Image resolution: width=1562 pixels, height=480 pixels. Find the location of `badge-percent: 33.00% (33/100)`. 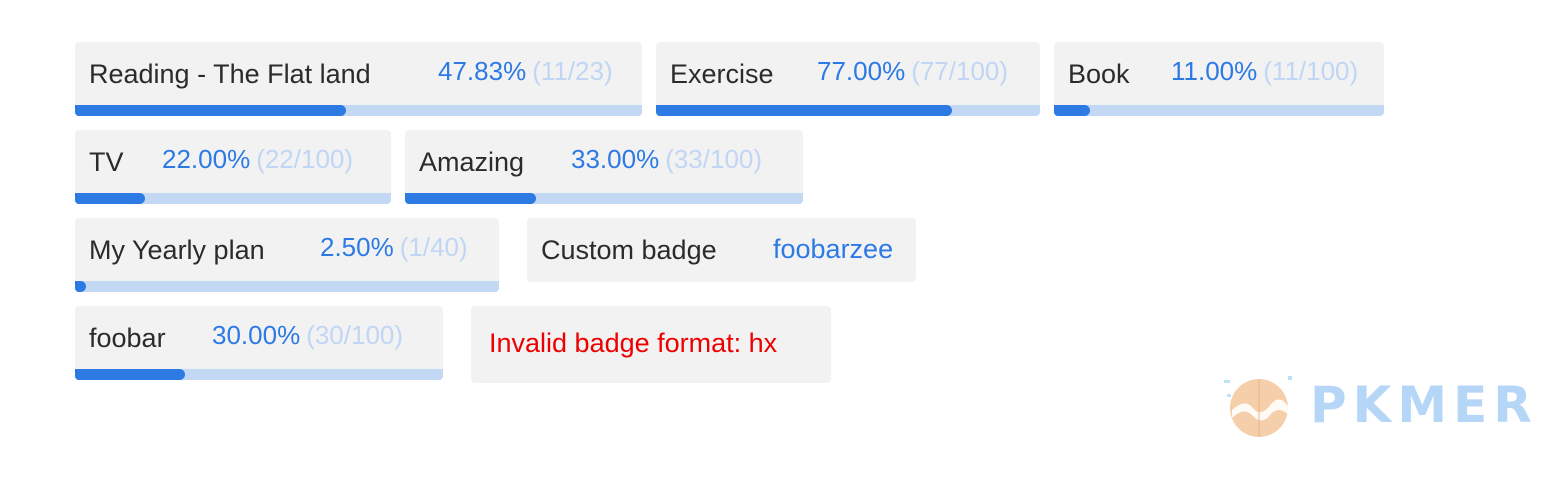

badge-percent: 33.00% (33/100) is located at coordinates (667, 159).